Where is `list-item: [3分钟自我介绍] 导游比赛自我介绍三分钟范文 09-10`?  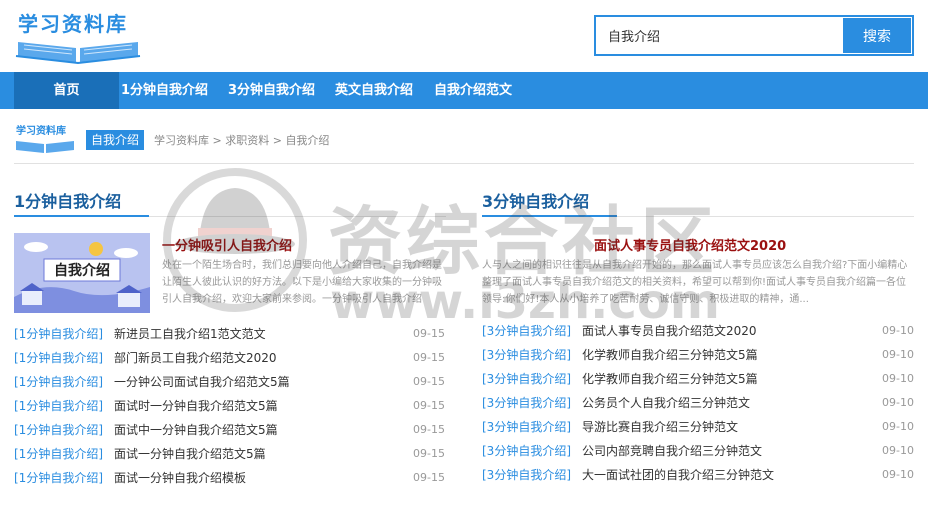
list-item: [3分钟自我介绍] 导游比赛自我介绍三分钟范文 09-10 is located at coordinates (698, 427).